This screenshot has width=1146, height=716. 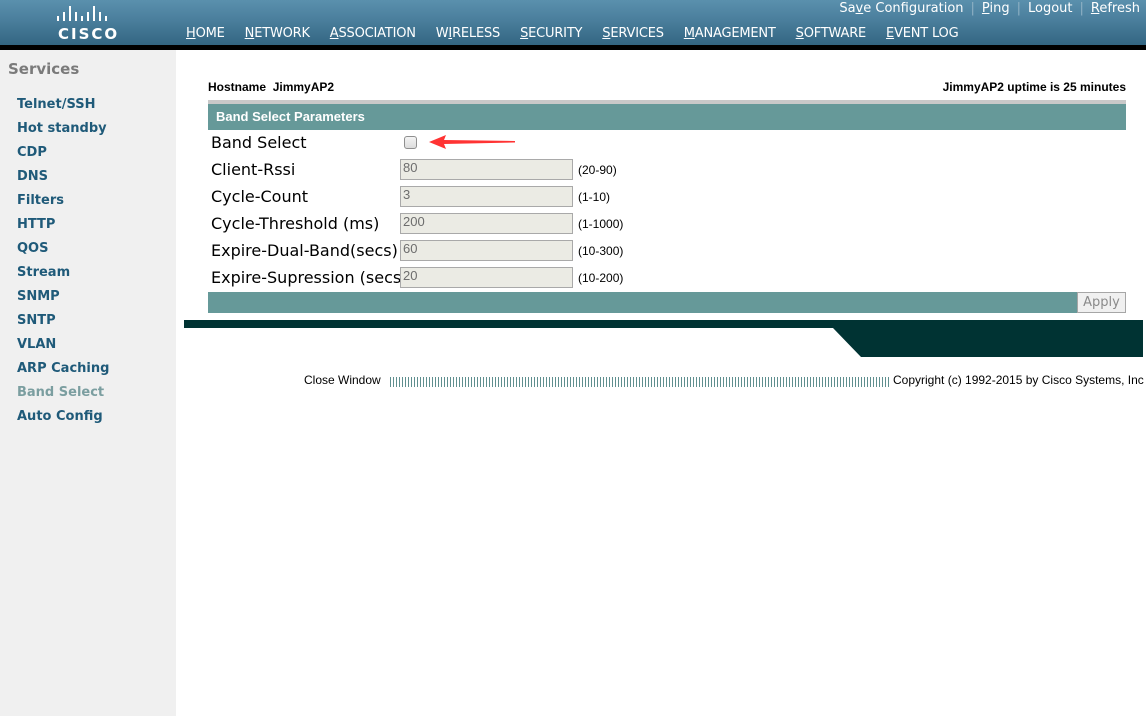 What do you see at coordinates (486, 196) in the screenshot?
I see `cycle-count-input: 3` at bounding box center [486, 196].